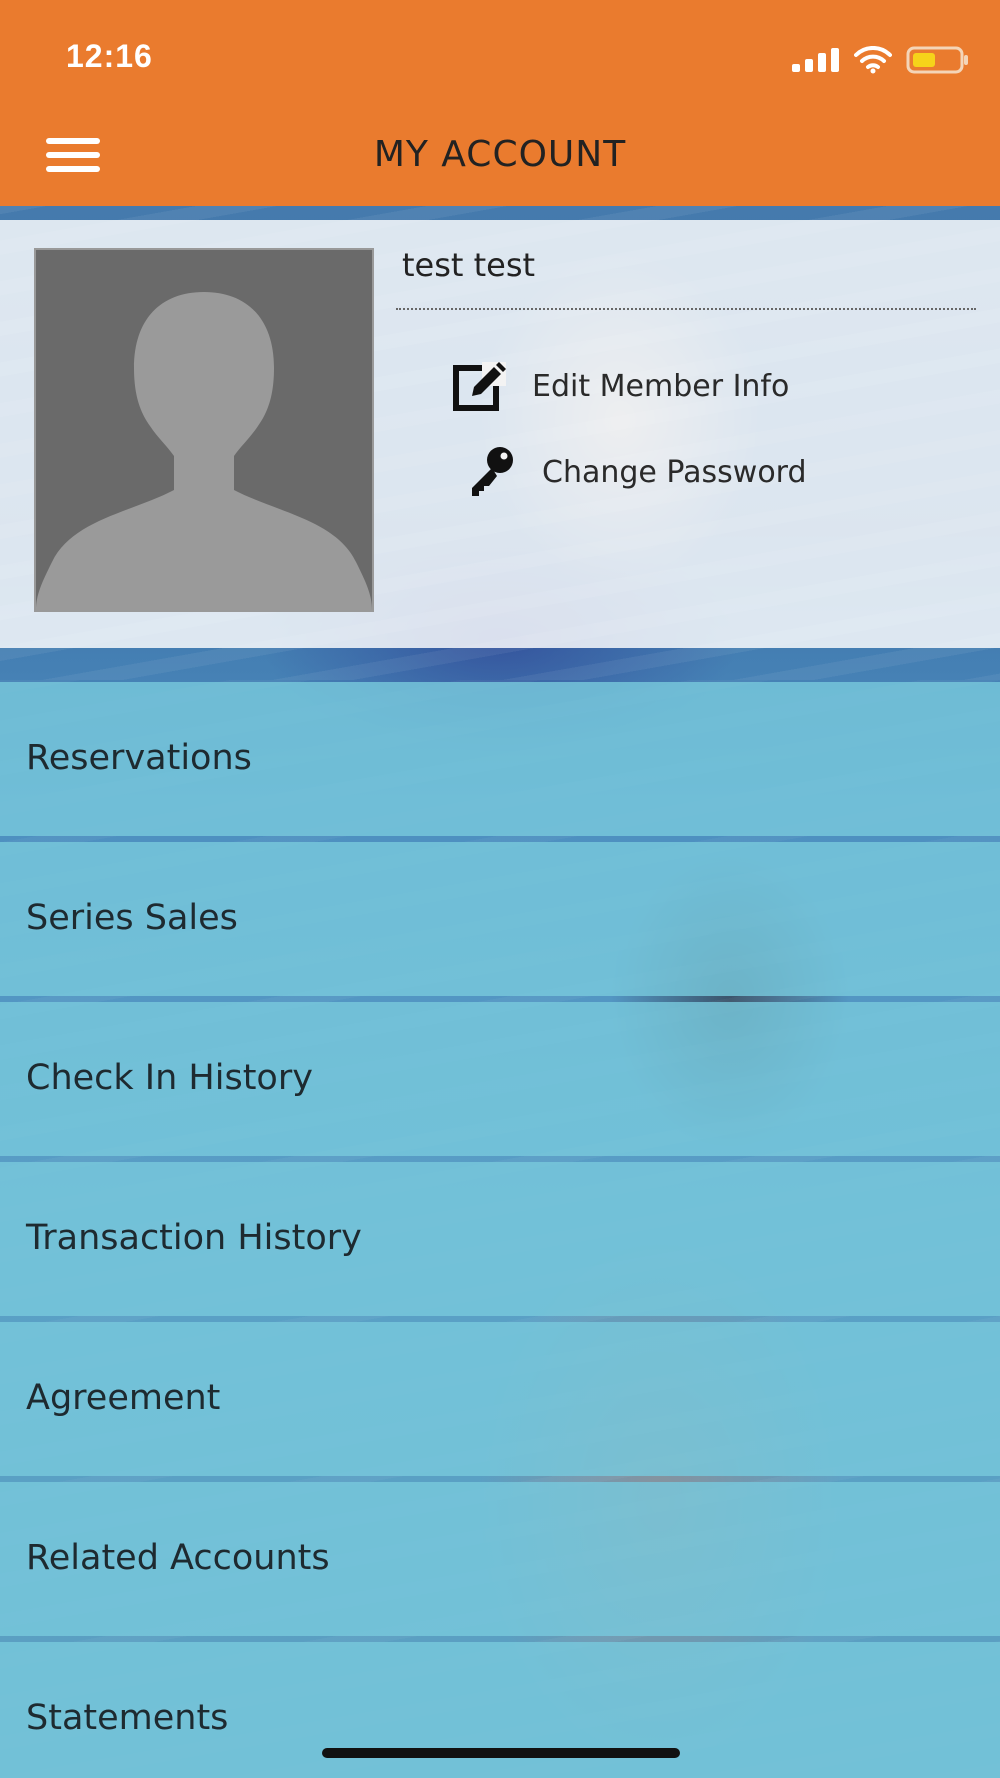 The image size is (1000, 1778). I want to click on menu-item-reservations: Reservations, so click(500, 759).